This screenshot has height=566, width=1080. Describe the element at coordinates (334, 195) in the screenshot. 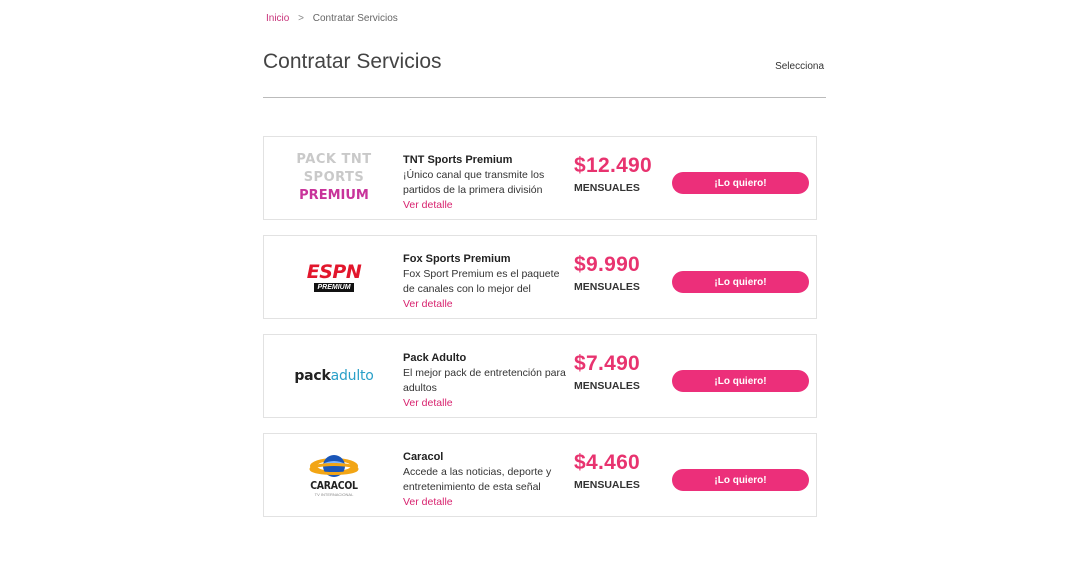

I see `tnt-logo-line2: PREMIUM` at that location.